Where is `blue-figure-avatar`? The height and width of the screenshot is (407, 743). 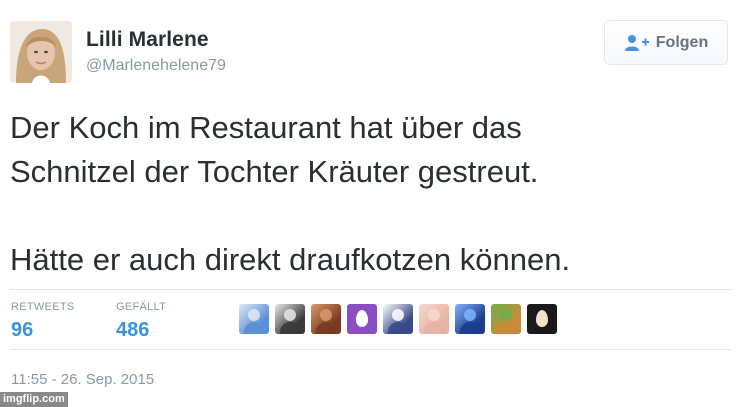
blue-figure-avatar is located at coordinates (254, 319).